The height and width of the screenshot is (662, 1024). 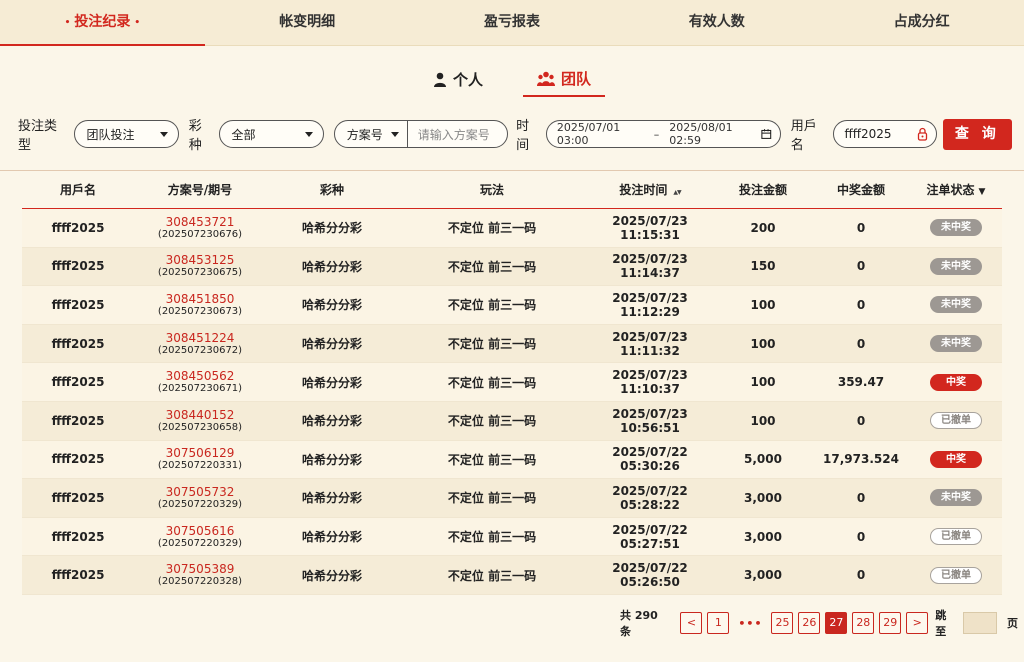 I want to click on header-status: 注单状态 ▼, so click(x=956, y=189).